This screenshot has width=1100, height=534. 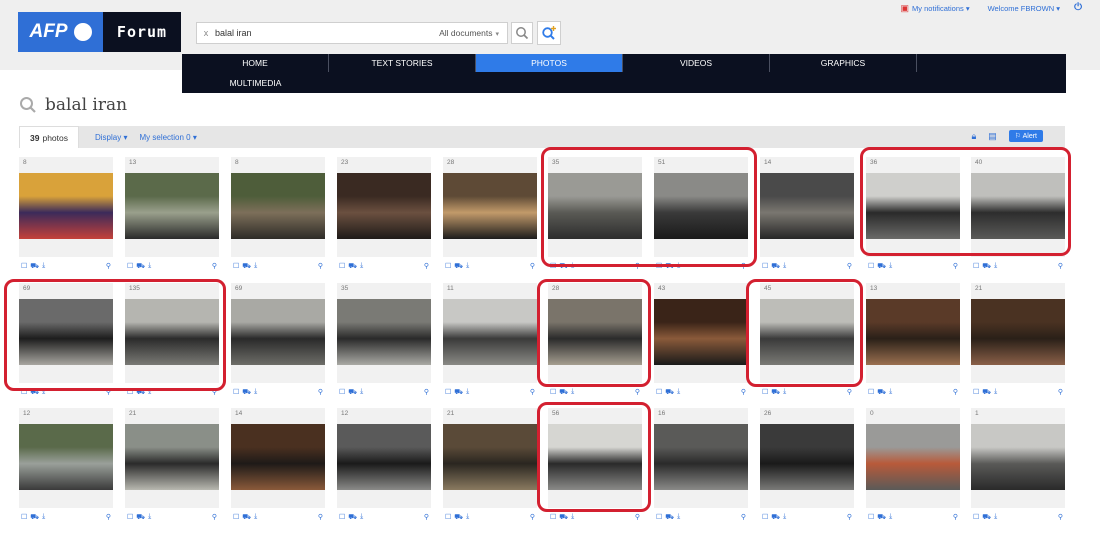 I want to click on alert-button: ⚐ Alert, so click(x=1025, y=136).